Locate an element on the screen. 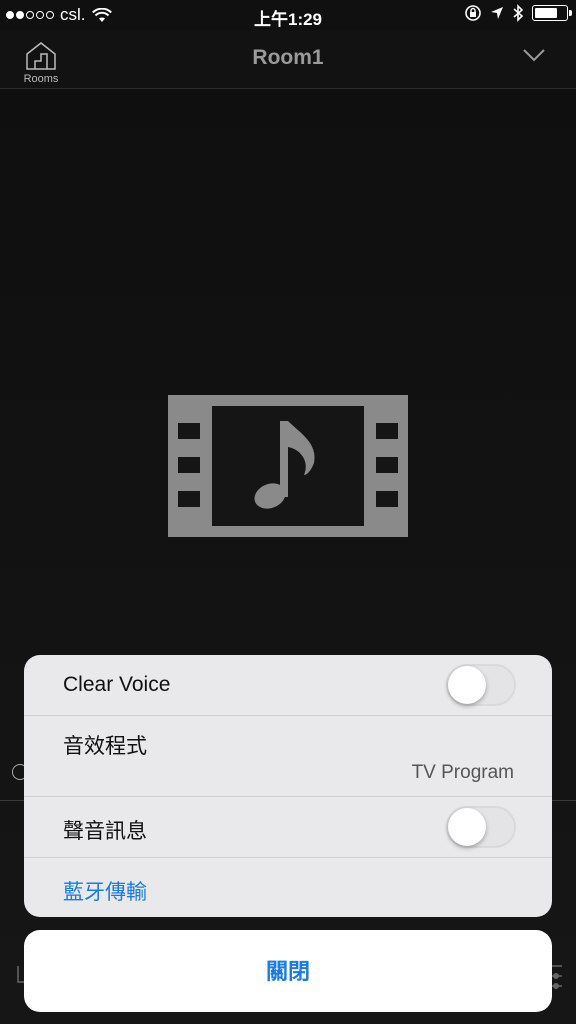 The image size is (576, 1024). close-button: 關閉 is located at coordinates (288, 971).